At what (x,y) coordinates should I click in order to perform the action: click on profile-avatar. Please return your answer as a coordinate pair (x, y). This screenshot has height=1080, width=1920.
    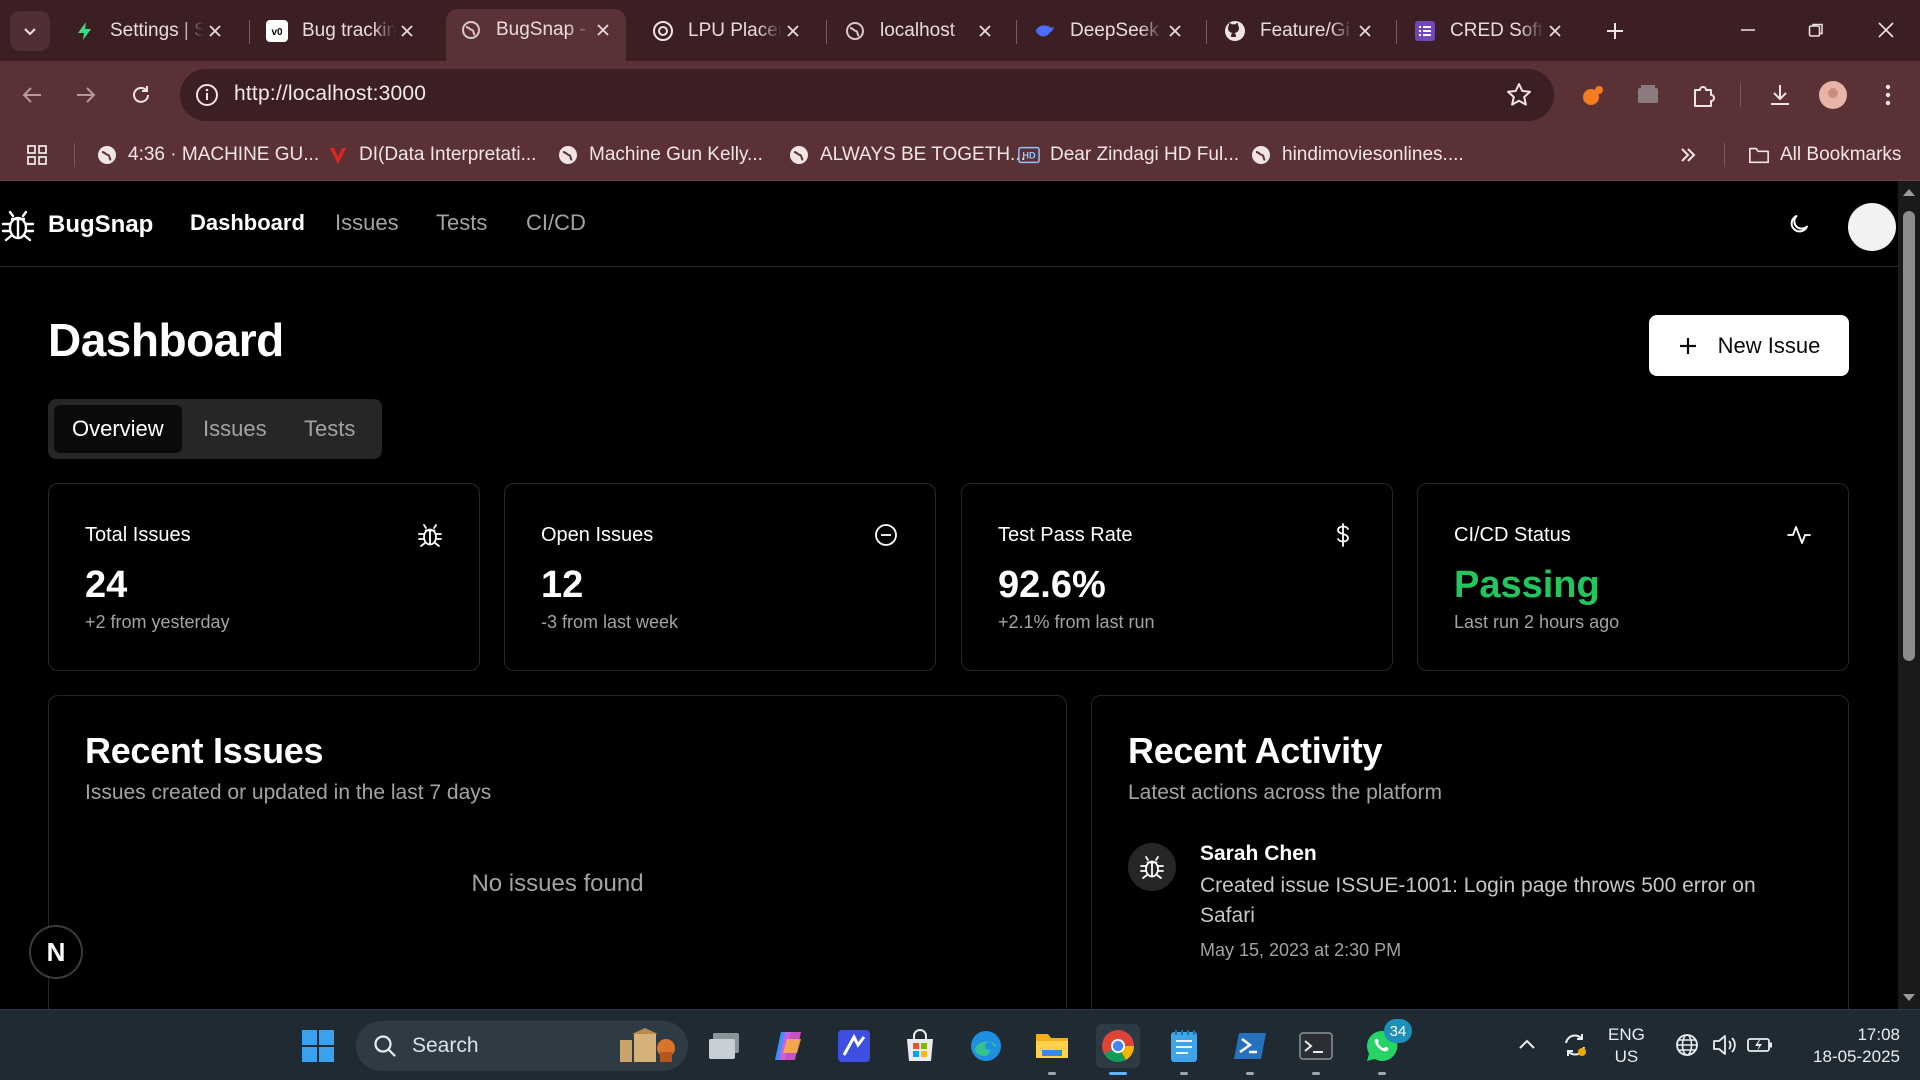
    Looking at the image, I should click on (1833, 95).